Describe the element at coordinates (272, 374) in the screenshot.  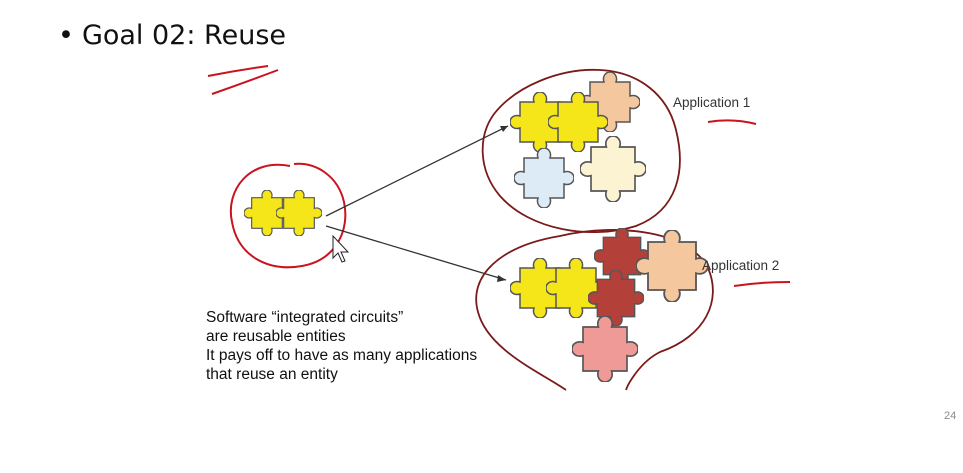
I see `caption-line-4: that reuse an entity` at that location.